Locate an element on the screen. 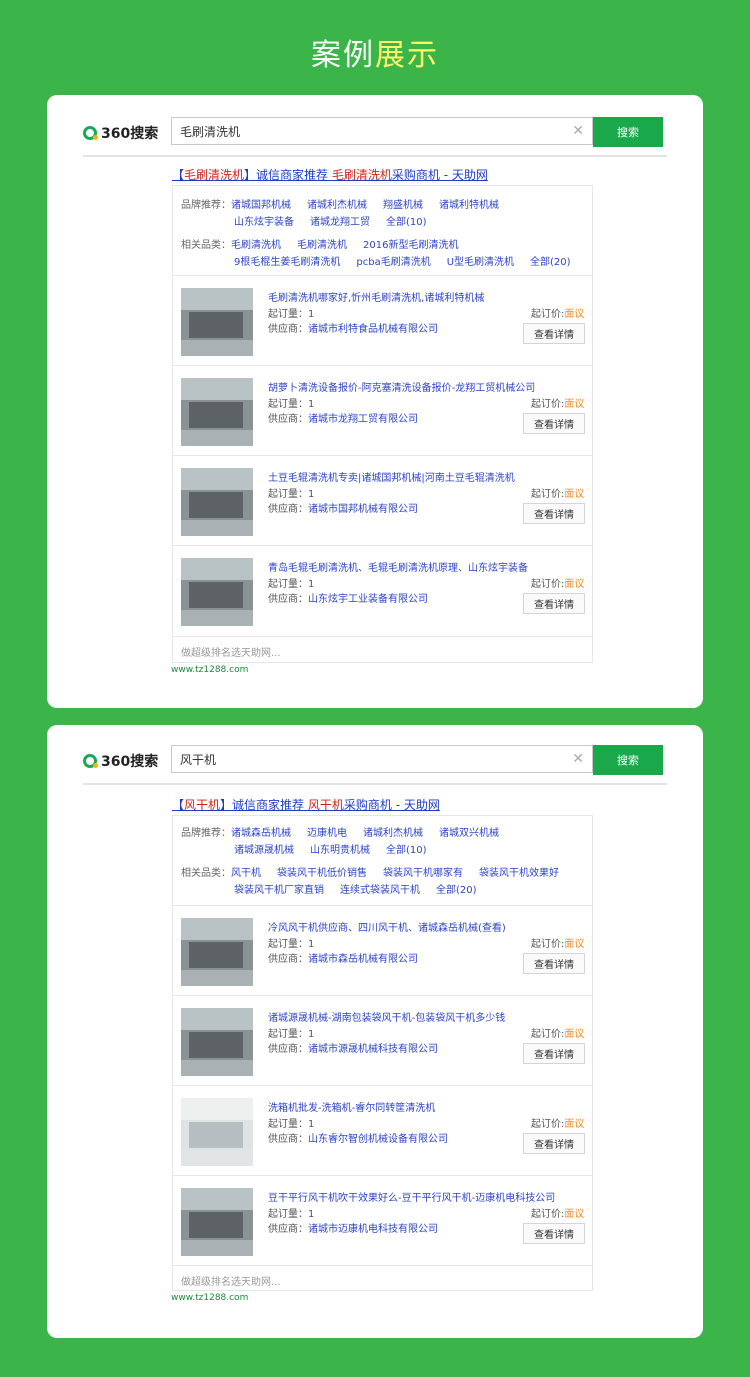 This screenshot has width=750, height=1377. related-link: 袋装风干机厂家直销 is located at coordinates (279, 890).